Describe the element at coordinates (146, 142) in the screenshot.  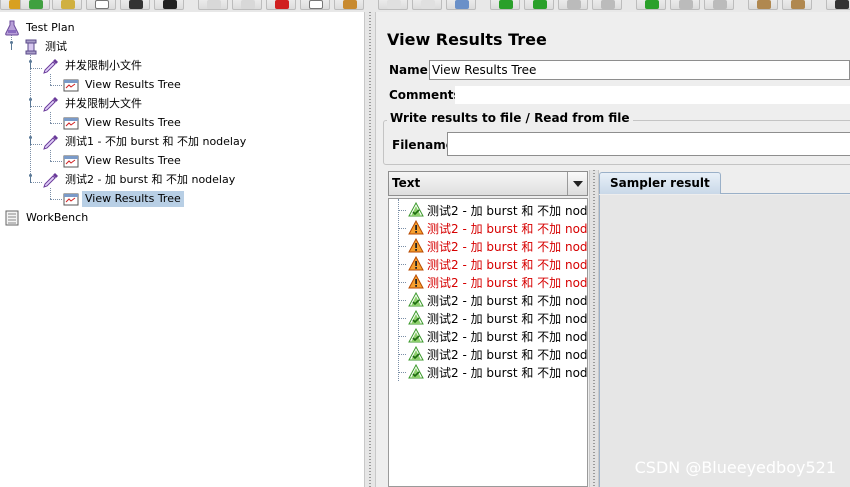
I see `tree-node-sampler: 测试1 - 不加 burst 和 不加 nodelay` at that location.